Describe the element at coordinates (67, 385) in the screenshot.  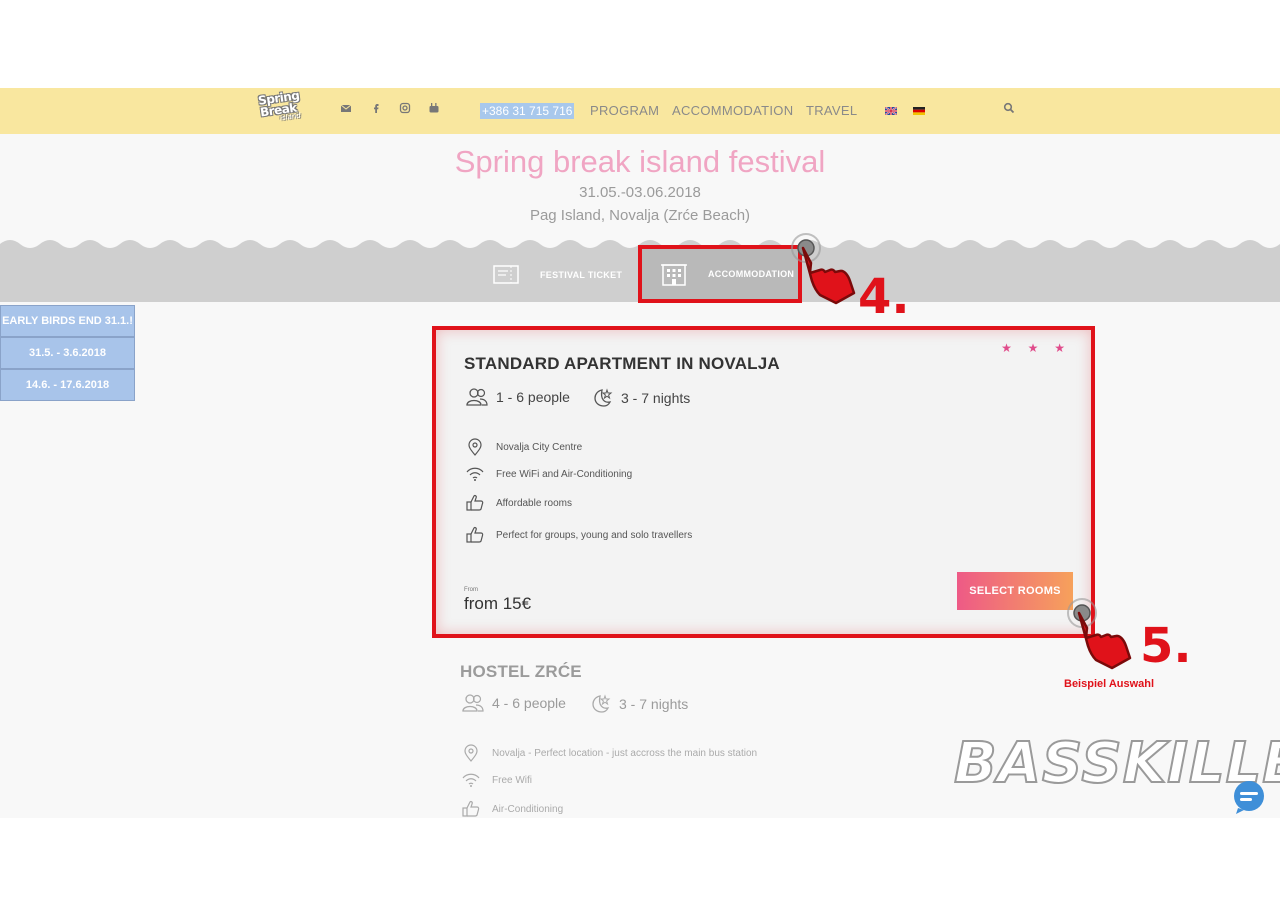
I see `sidebar-item-date-2: 14.6. - 17.6.2018` at that location.